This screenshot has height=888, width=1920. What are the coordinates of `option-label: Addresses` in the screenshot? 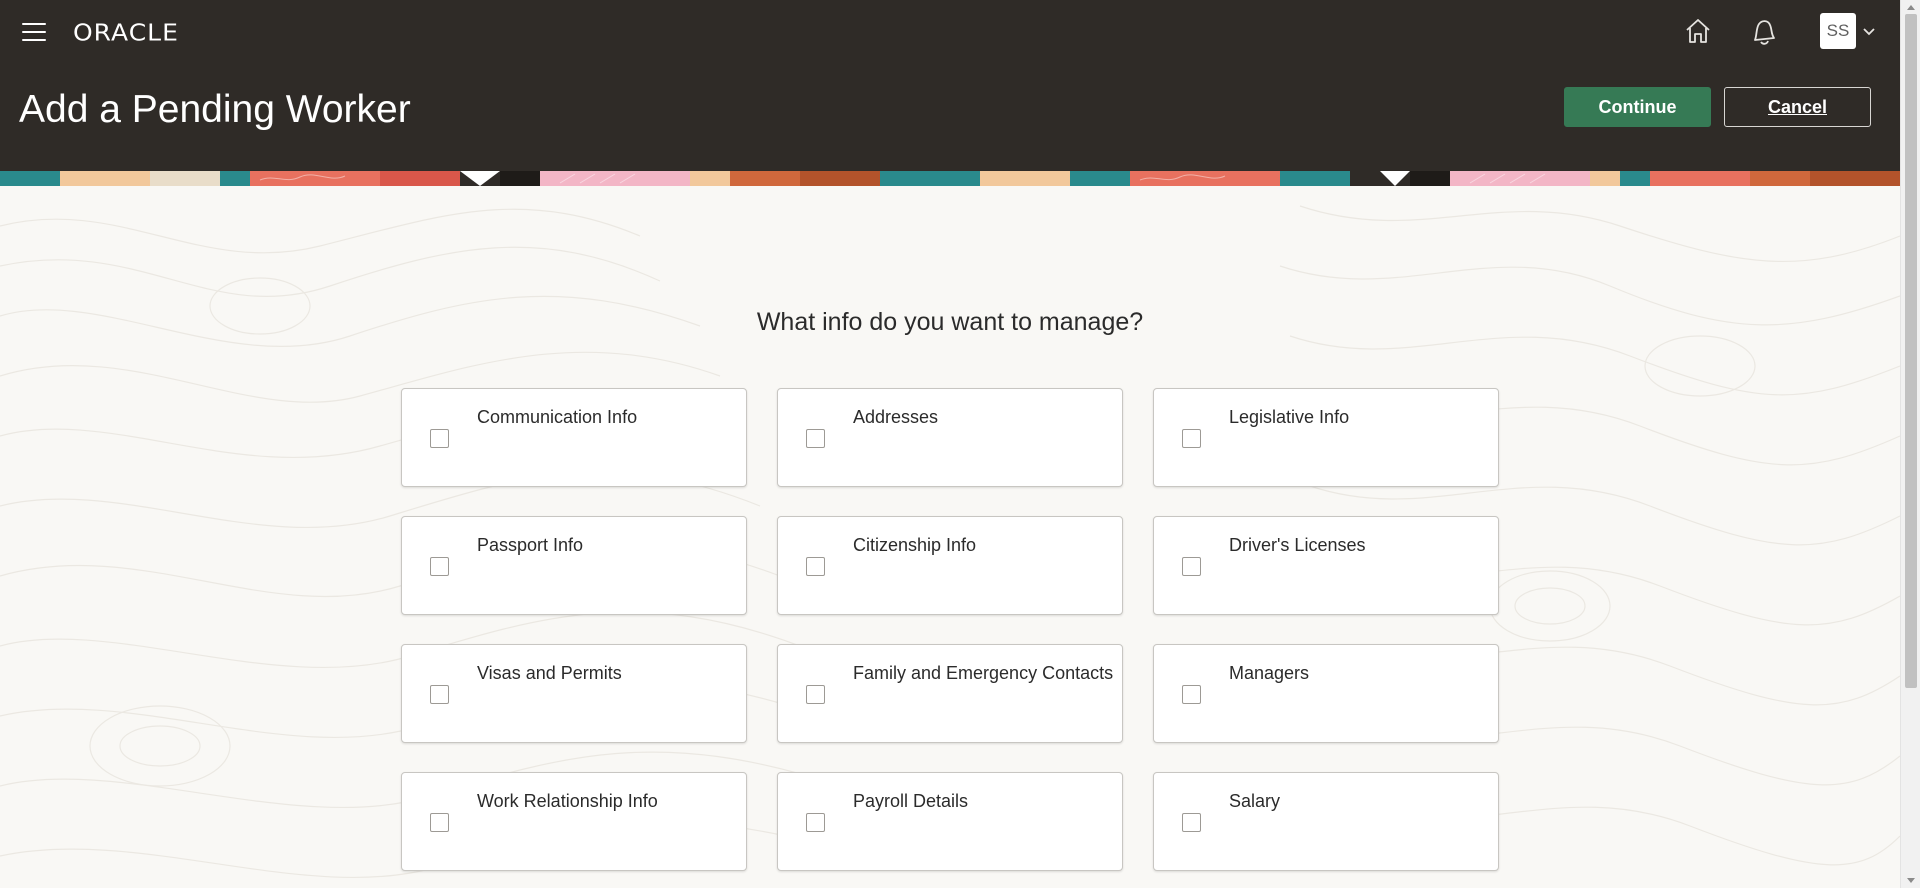 It's located at (896, 417).